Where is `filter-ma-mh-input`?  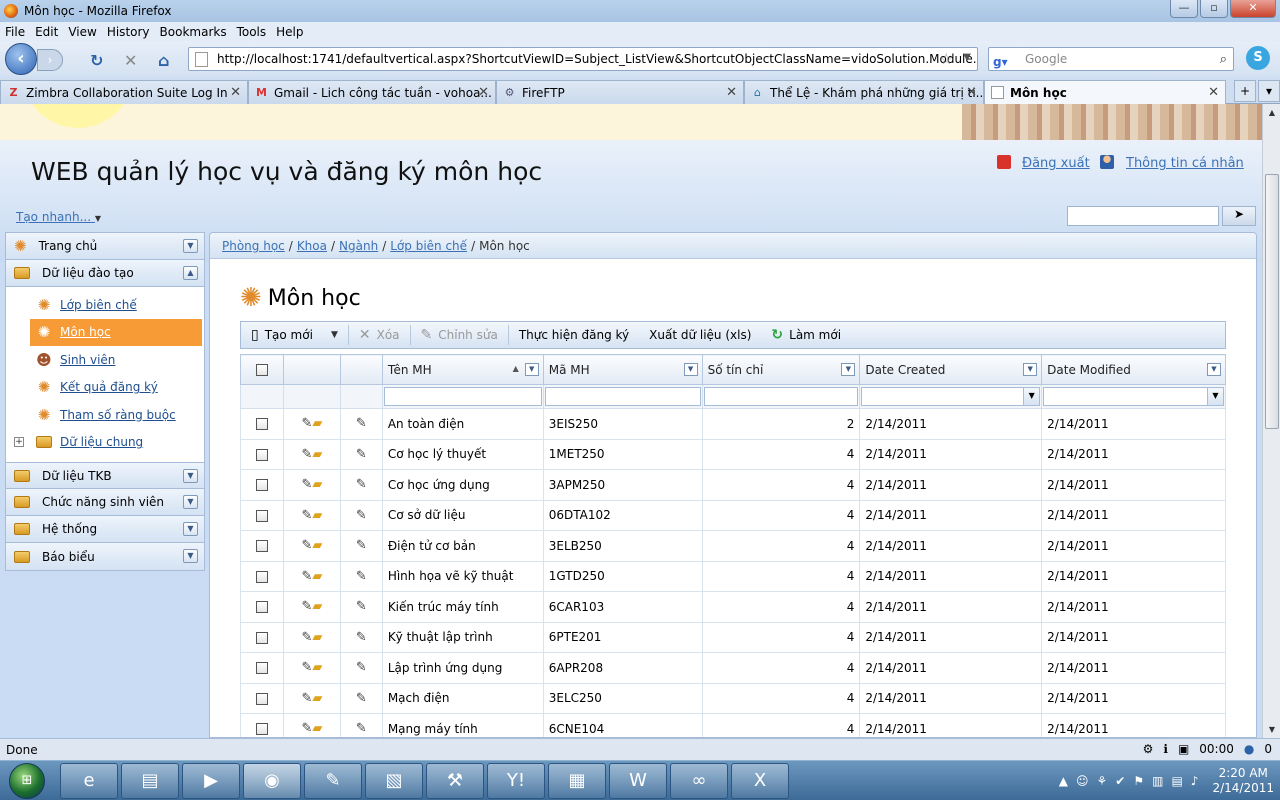
filter-ma-mh-input is located at coordinates (622, 396).